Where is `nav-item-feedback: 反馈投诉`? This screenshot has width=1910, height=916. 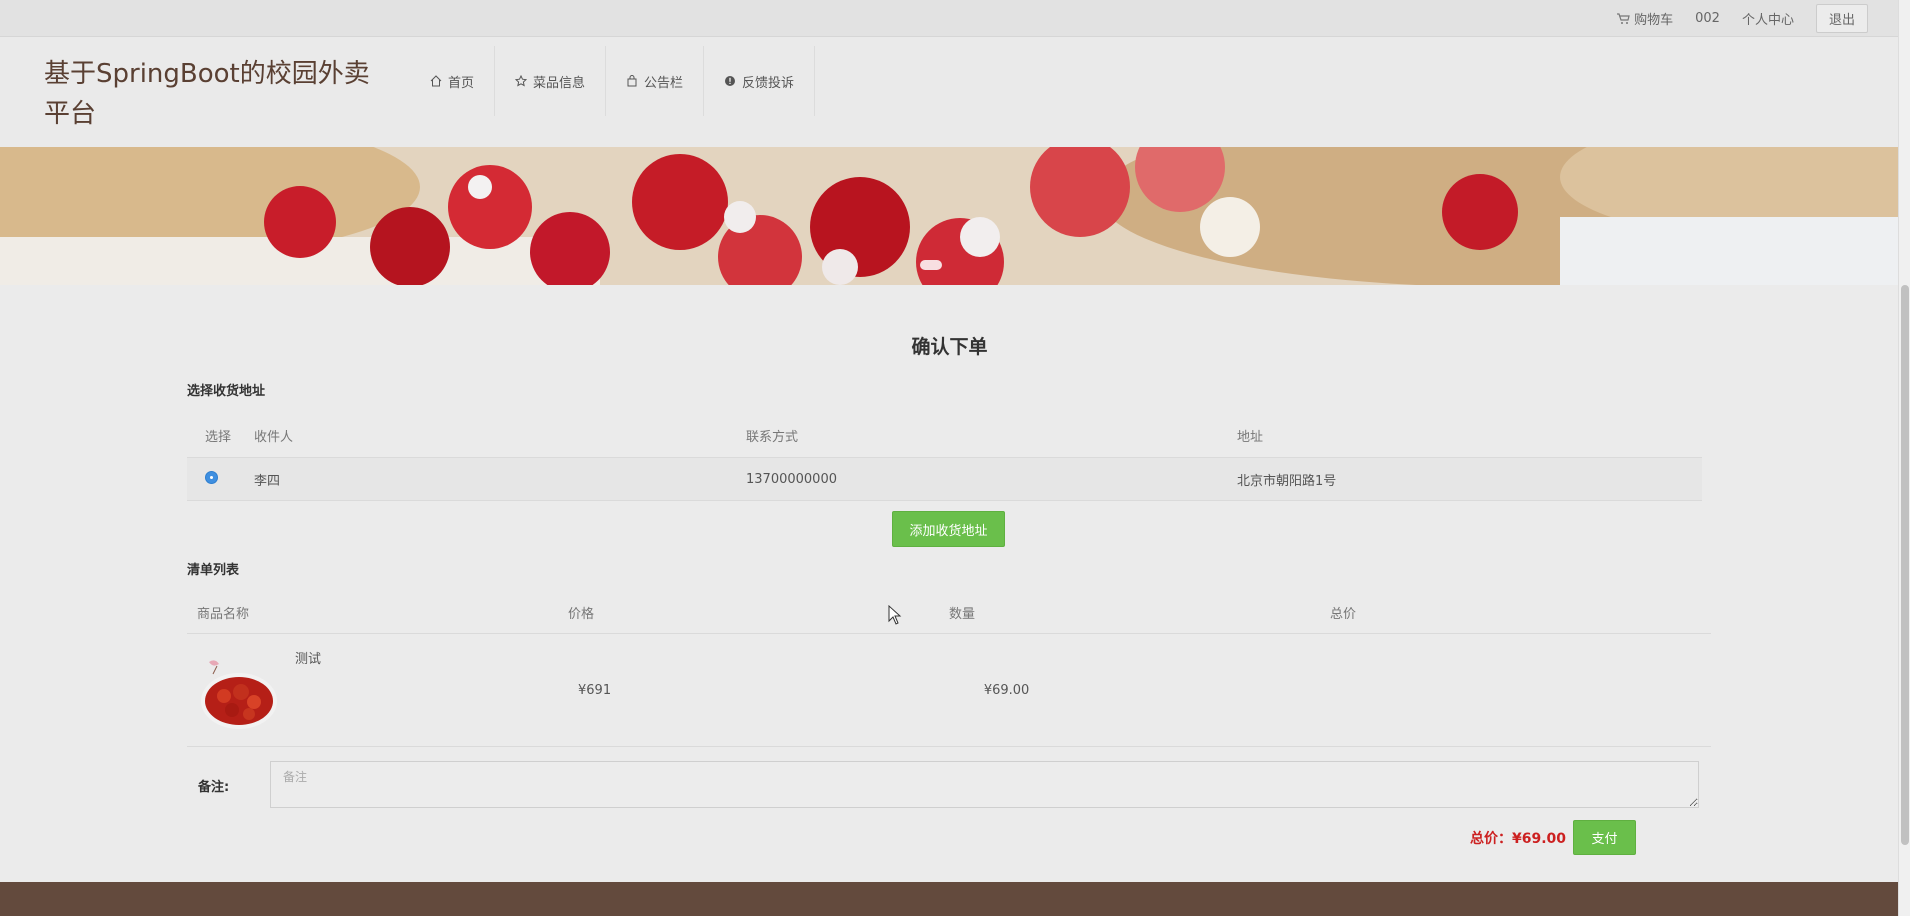 nav-item-feedback: 反馈投诉 is located at coordinates (760, 81).